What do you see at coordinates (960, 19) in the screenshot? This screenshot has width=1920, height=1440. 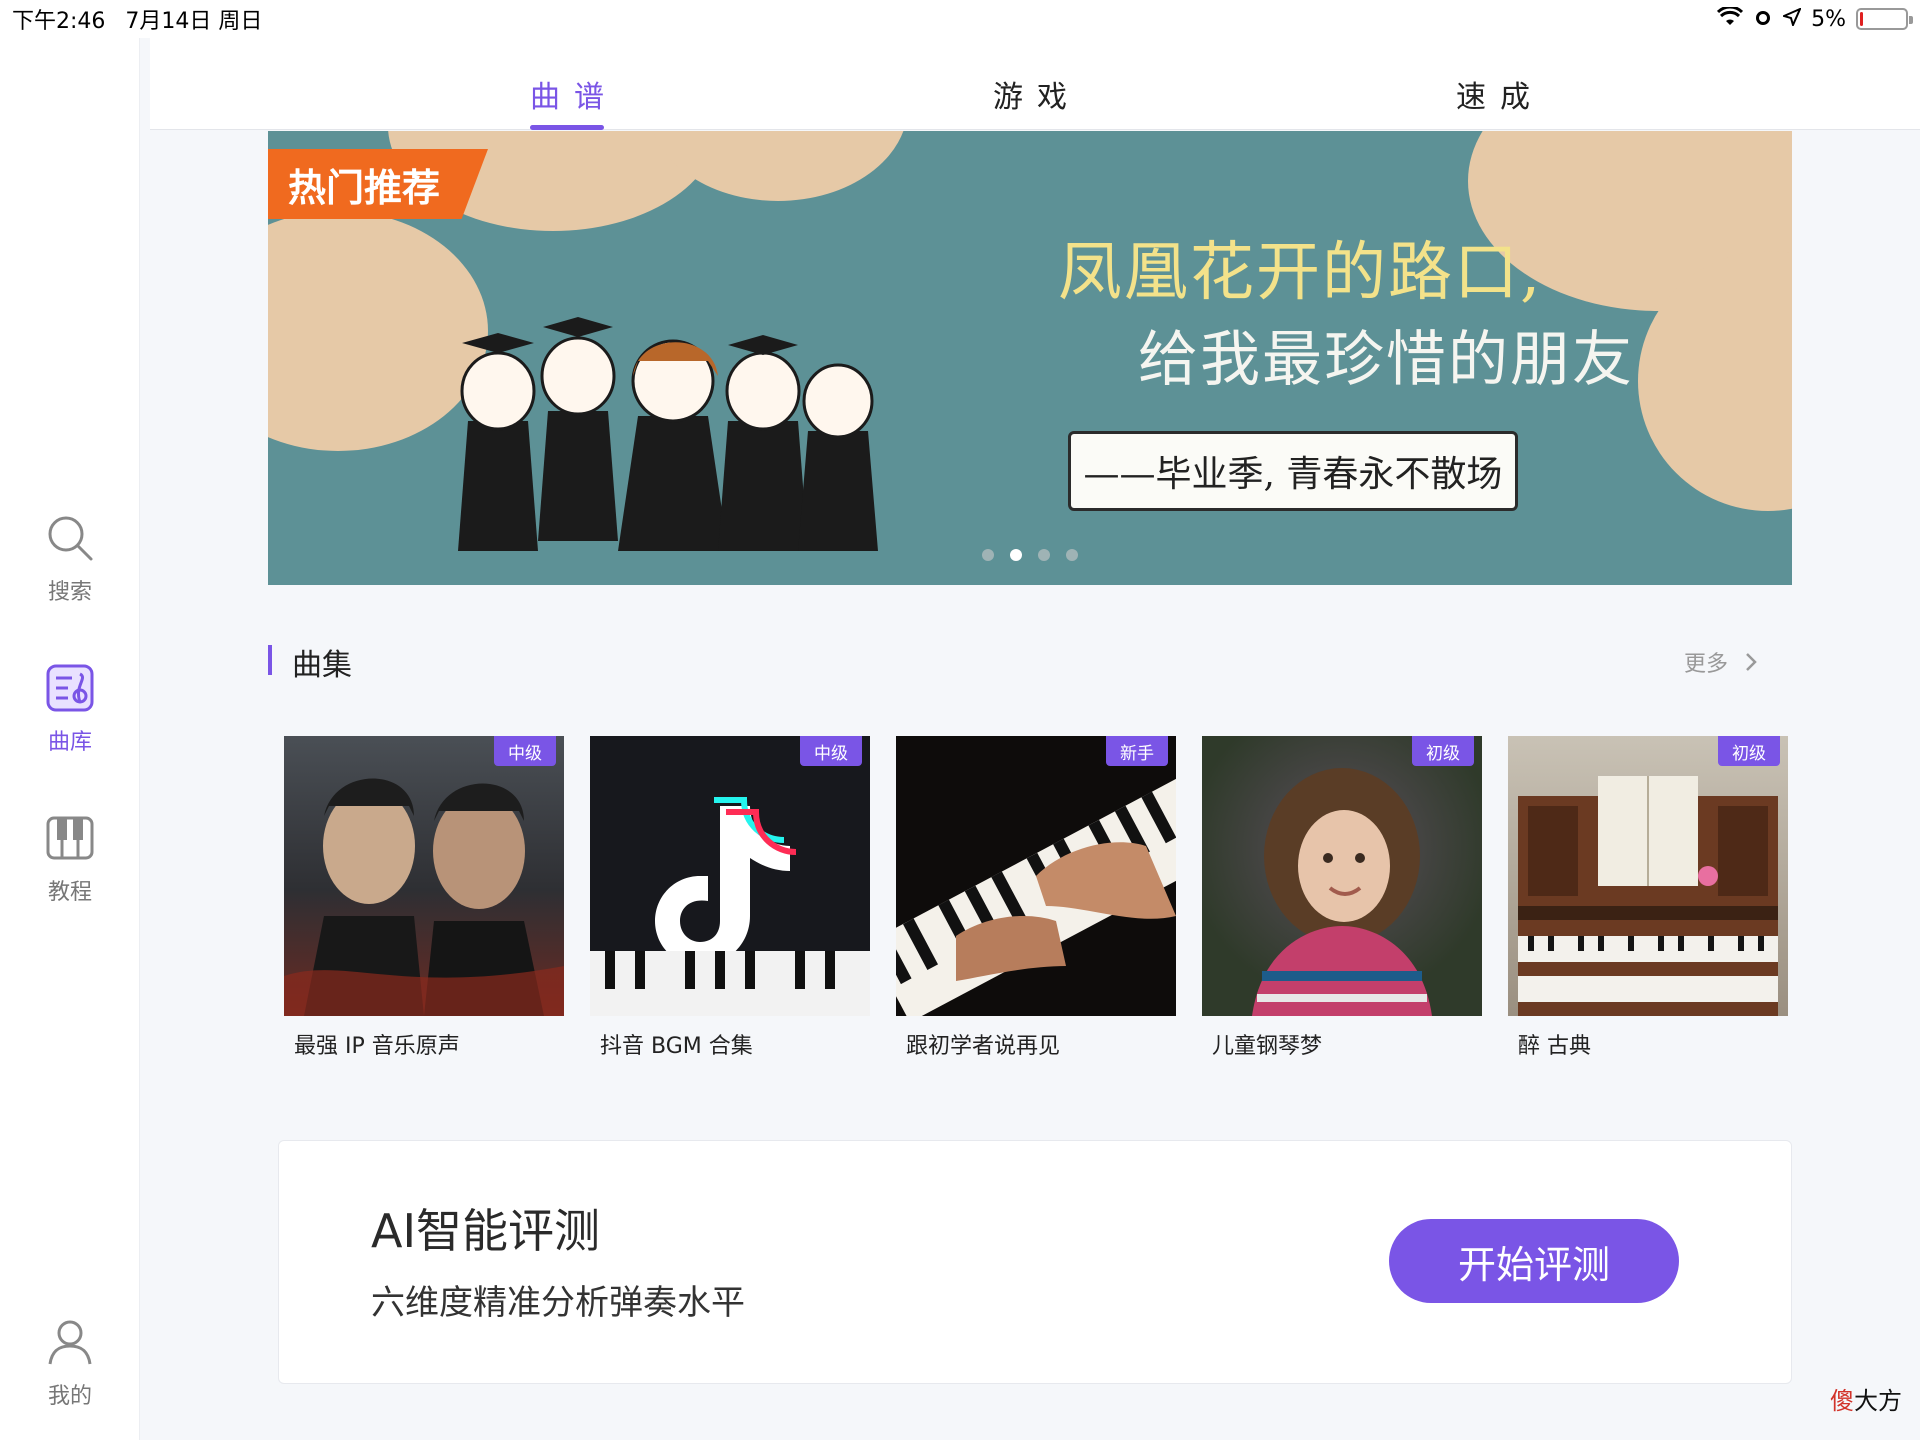 I see `status-bar: 下午2:46 7月14日 周日 5%` at bounding box center [960, 19].